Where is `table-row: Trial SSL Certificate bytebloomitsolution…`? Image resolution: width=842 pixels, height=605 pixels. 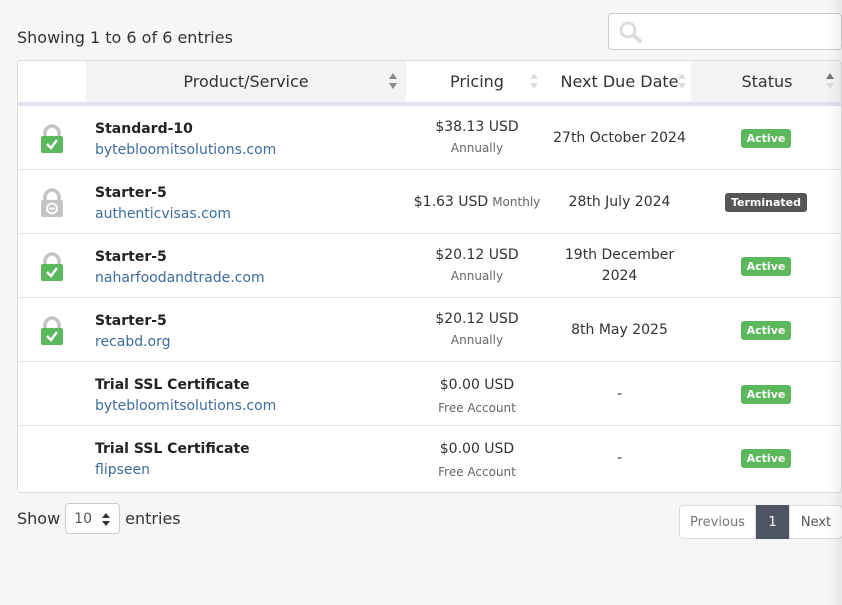 table-row: Trial SSL Certificate bytebloomitsolution… is located at coordinates (429, 394).